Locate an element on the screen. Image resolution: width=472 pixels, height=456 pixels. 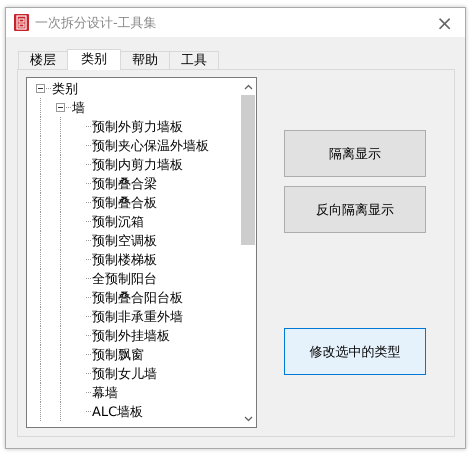
tree-item: 墙 is located at coordinates (78, 107).